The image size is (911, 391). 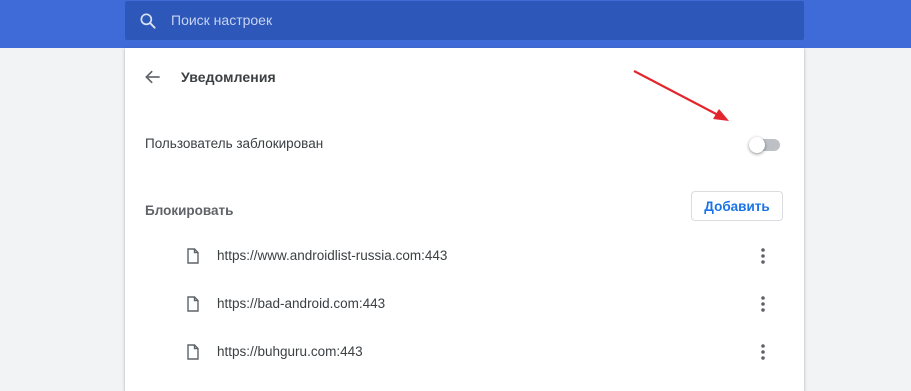 What do you see at coordinates (234, 143) in the screenshot?
I see `blocked-setting-label: Пользователь заблокирован` at bounding box center [234, 143].